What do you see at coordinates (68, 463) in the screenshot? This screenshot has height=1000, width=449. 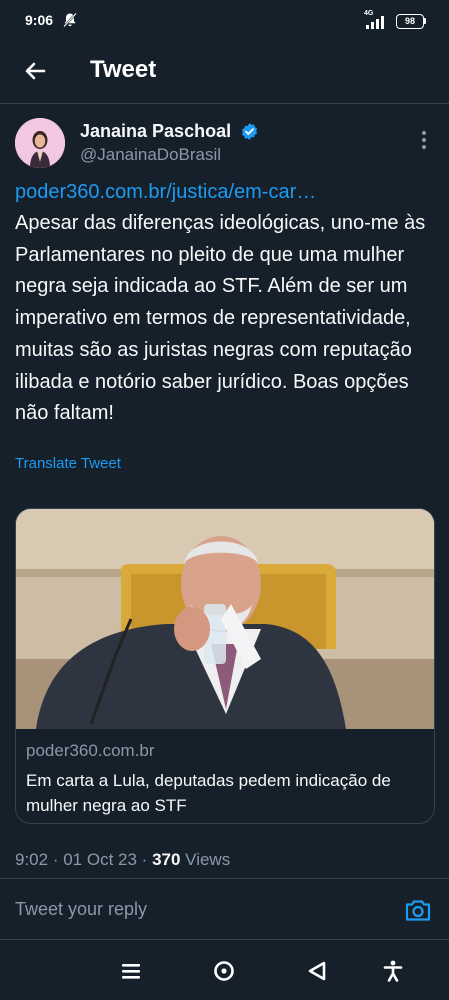 I see `translate-tweet-link: Translate Tweet` at bounding box center [68, 463].